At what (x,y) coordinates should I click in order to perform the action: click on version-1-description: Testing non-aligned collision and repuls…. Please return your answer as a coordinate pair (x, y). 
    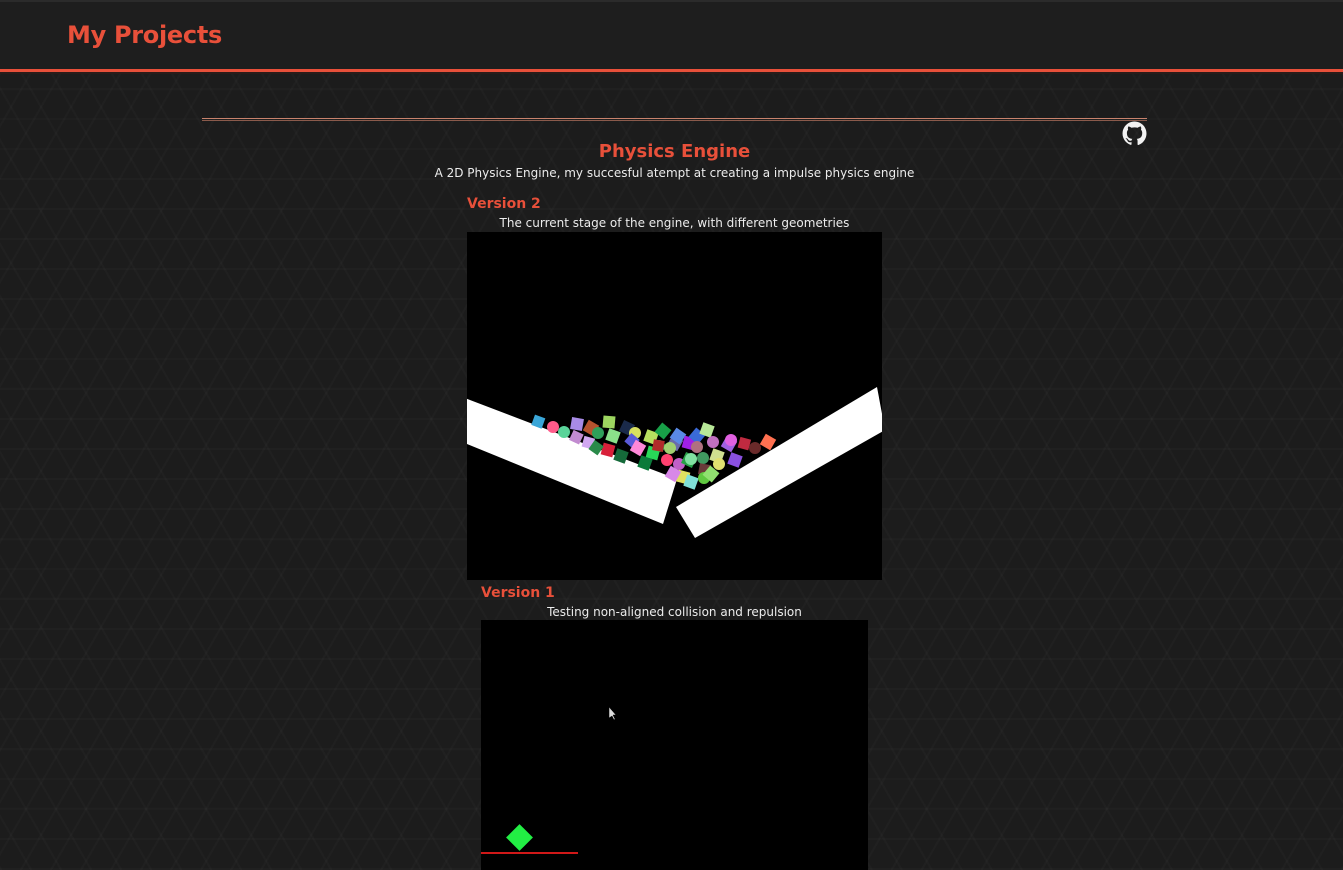
    Looking at the image, I should click on (674, 612).